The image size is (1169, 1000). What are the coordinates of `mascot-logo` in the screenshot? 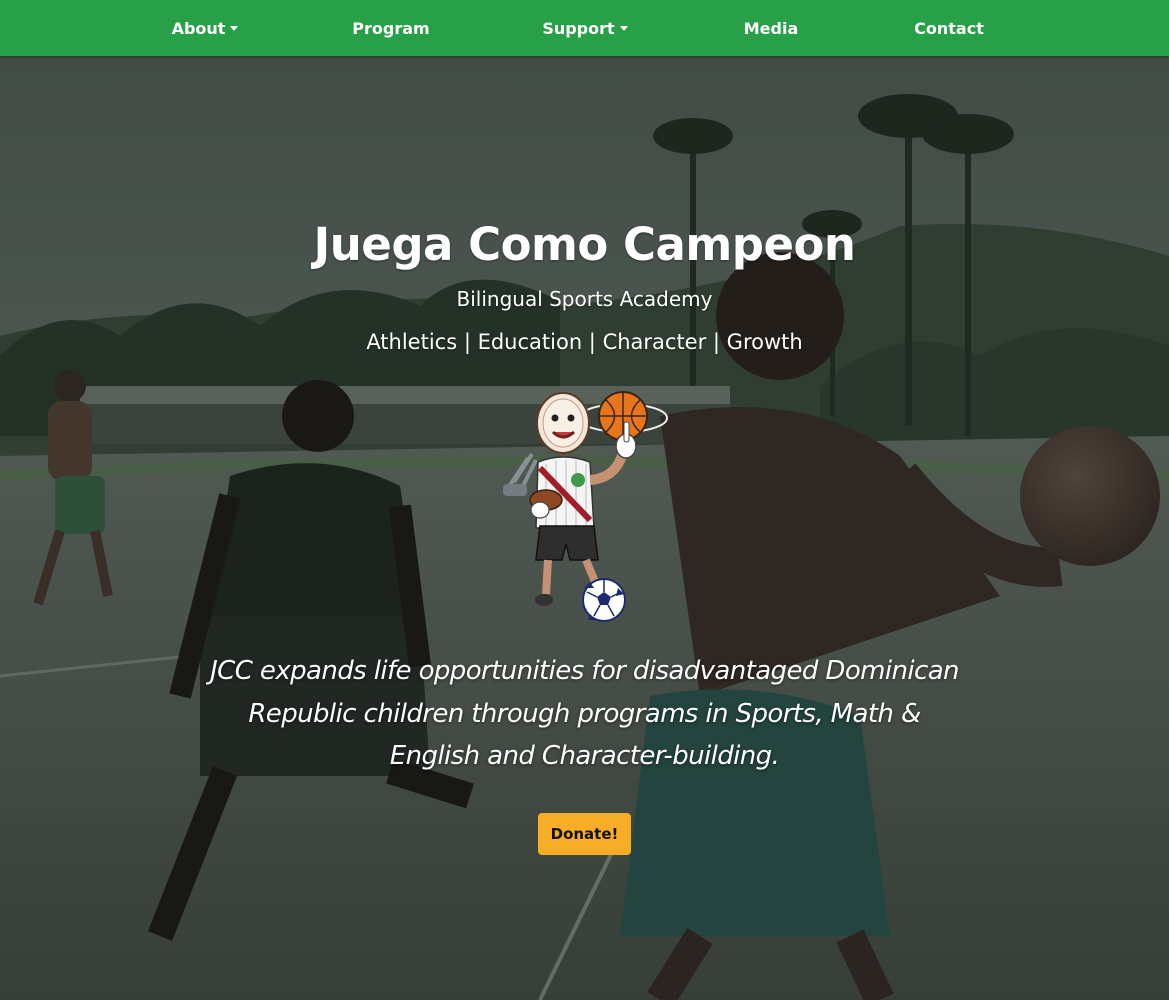 It's located at (585, 506).